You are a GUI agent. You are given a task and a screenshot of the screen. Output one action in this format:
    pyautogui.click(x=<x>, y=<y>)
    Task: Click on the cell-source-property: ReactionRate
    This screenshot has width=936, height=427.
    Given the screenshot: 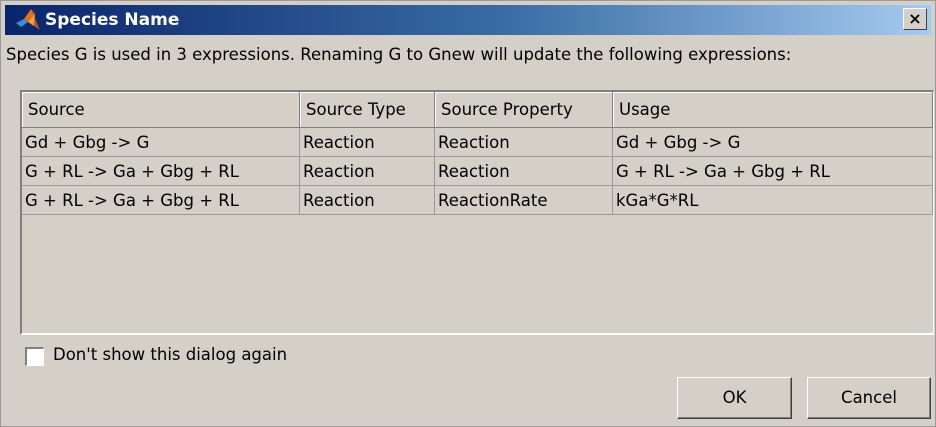 What is the action you would take?
    pyautogui.click(x=524, y=200)
    